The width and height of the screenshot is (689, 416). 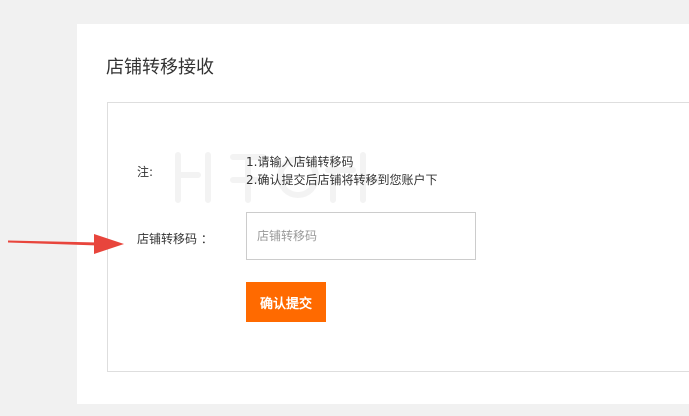 What do you see at coordinates (341, 171) in the screenshot?
I see `note-lines: 1.请输入店铺转移码 2.确认提交后店铺将转移到您账户下` at bounding box center [341, 171].